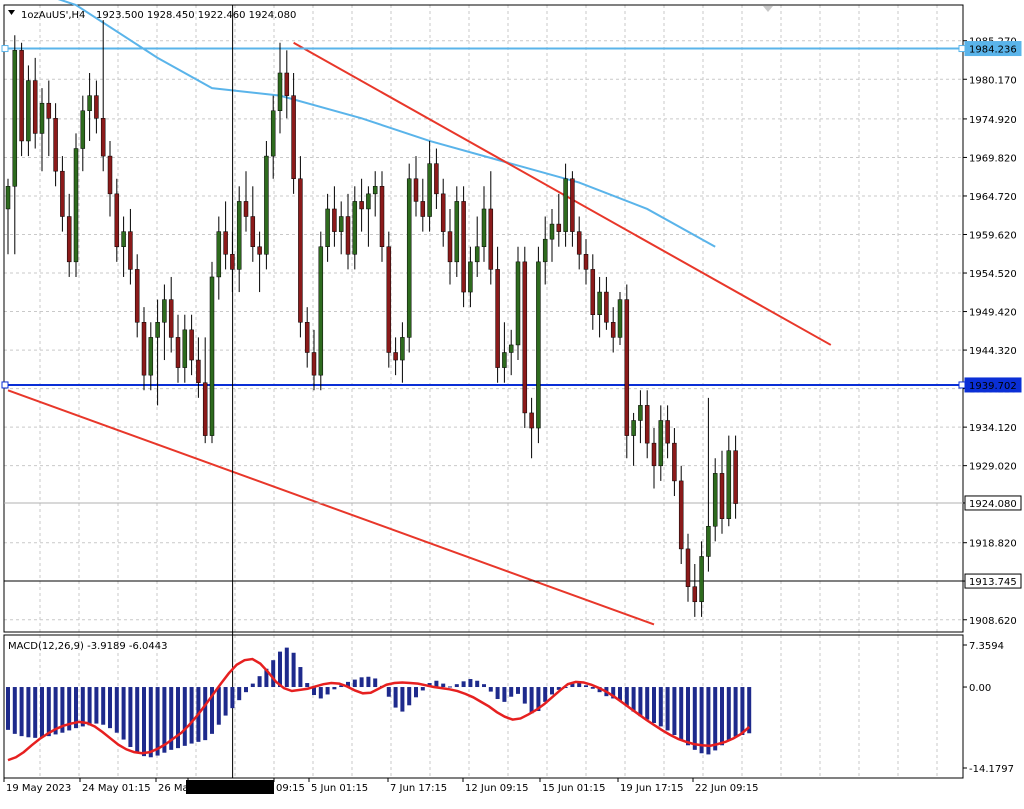  What do you see at coordinates (993, 386) in the screenshot?
I see `support-price-tag-label: 1939.702` at bounding box center [993, 386].